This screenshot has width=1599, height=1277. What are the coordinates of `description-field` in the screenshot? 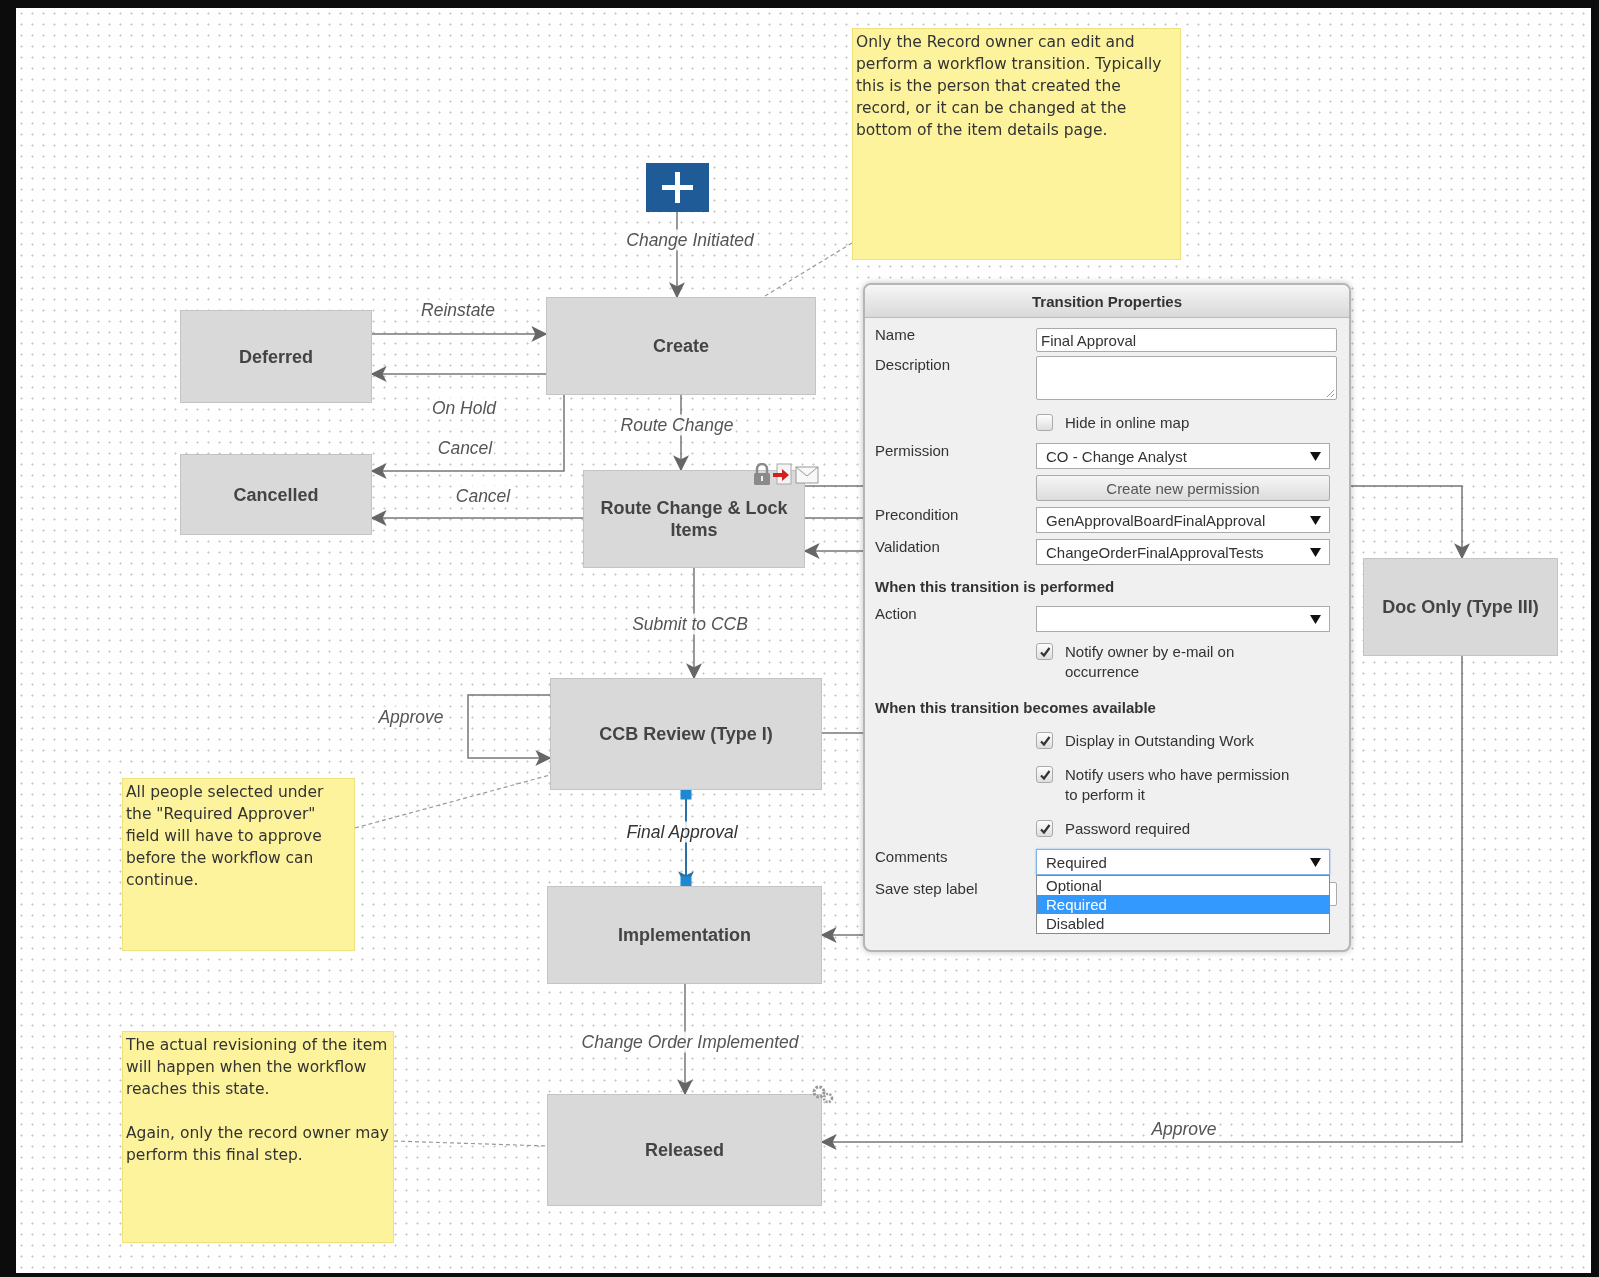 It's located at (1186, 378).